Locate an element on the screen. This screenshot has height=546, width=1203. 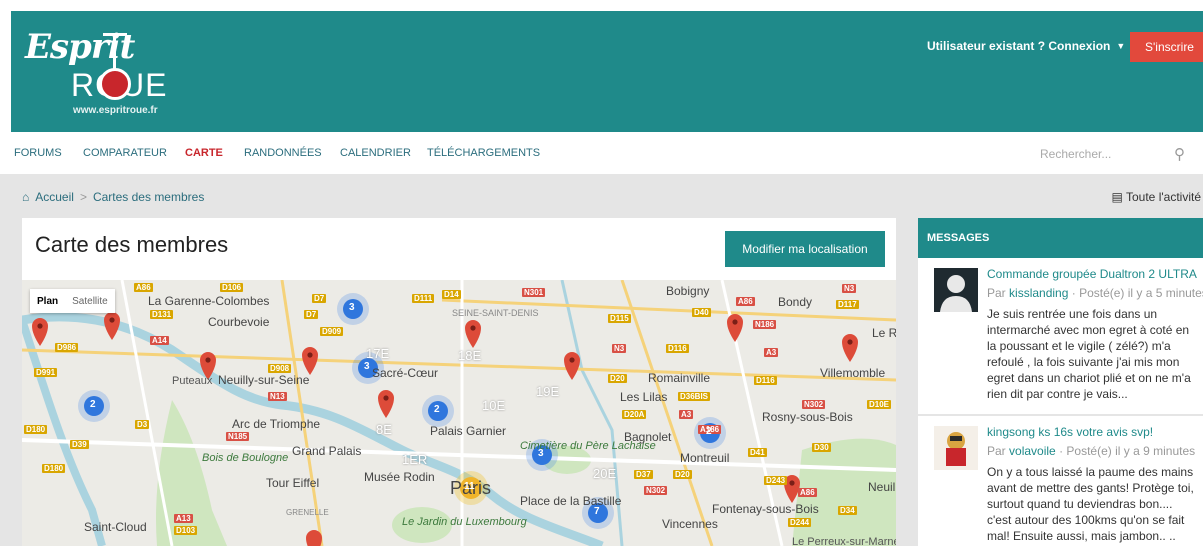
search-icon: ⚲ is located at coordinates (1179, 154).